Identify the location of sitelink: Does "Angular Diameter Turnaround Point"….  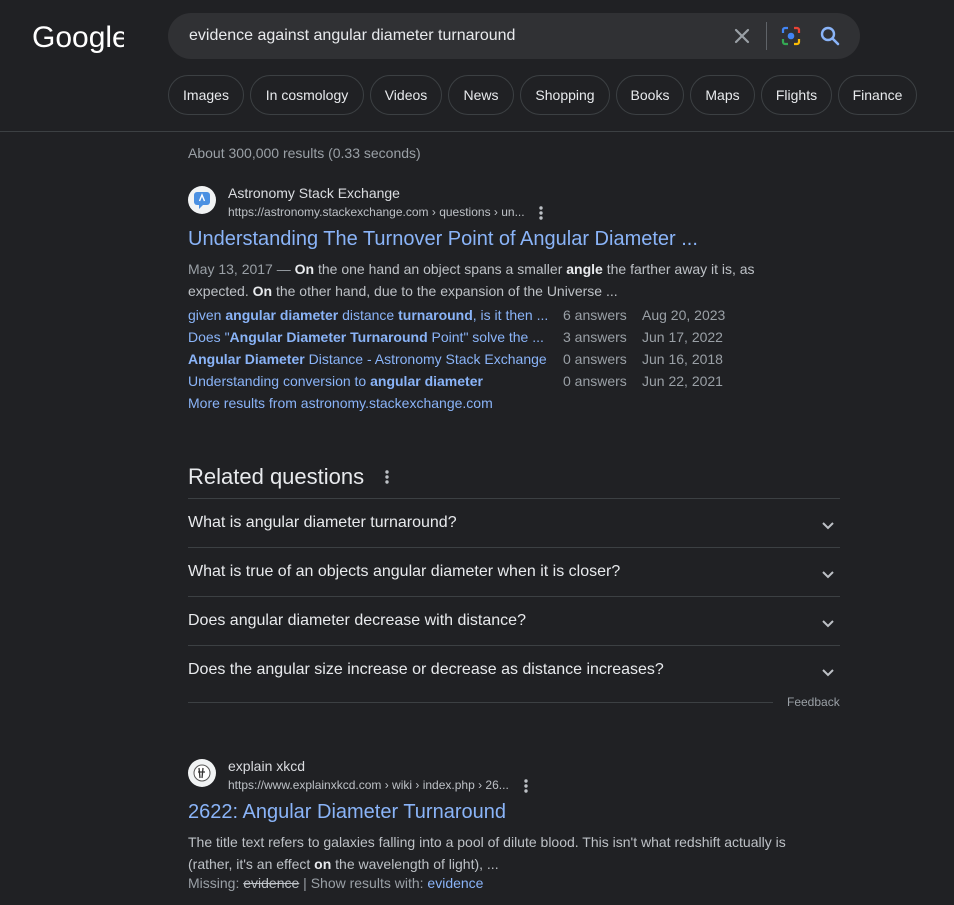
(366, 337).